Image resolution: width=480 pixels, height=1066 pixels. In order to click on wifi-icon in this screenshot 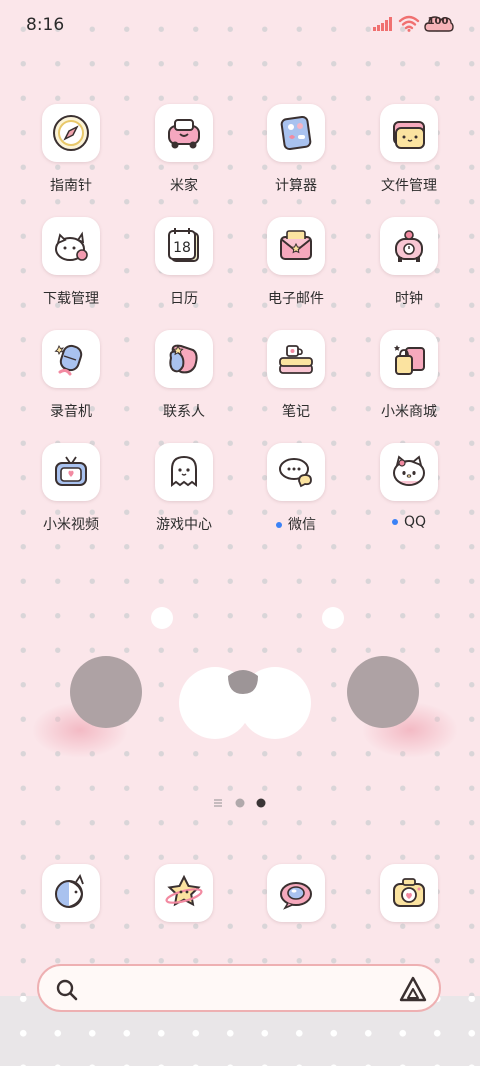, I will do `click(409, 23)`.